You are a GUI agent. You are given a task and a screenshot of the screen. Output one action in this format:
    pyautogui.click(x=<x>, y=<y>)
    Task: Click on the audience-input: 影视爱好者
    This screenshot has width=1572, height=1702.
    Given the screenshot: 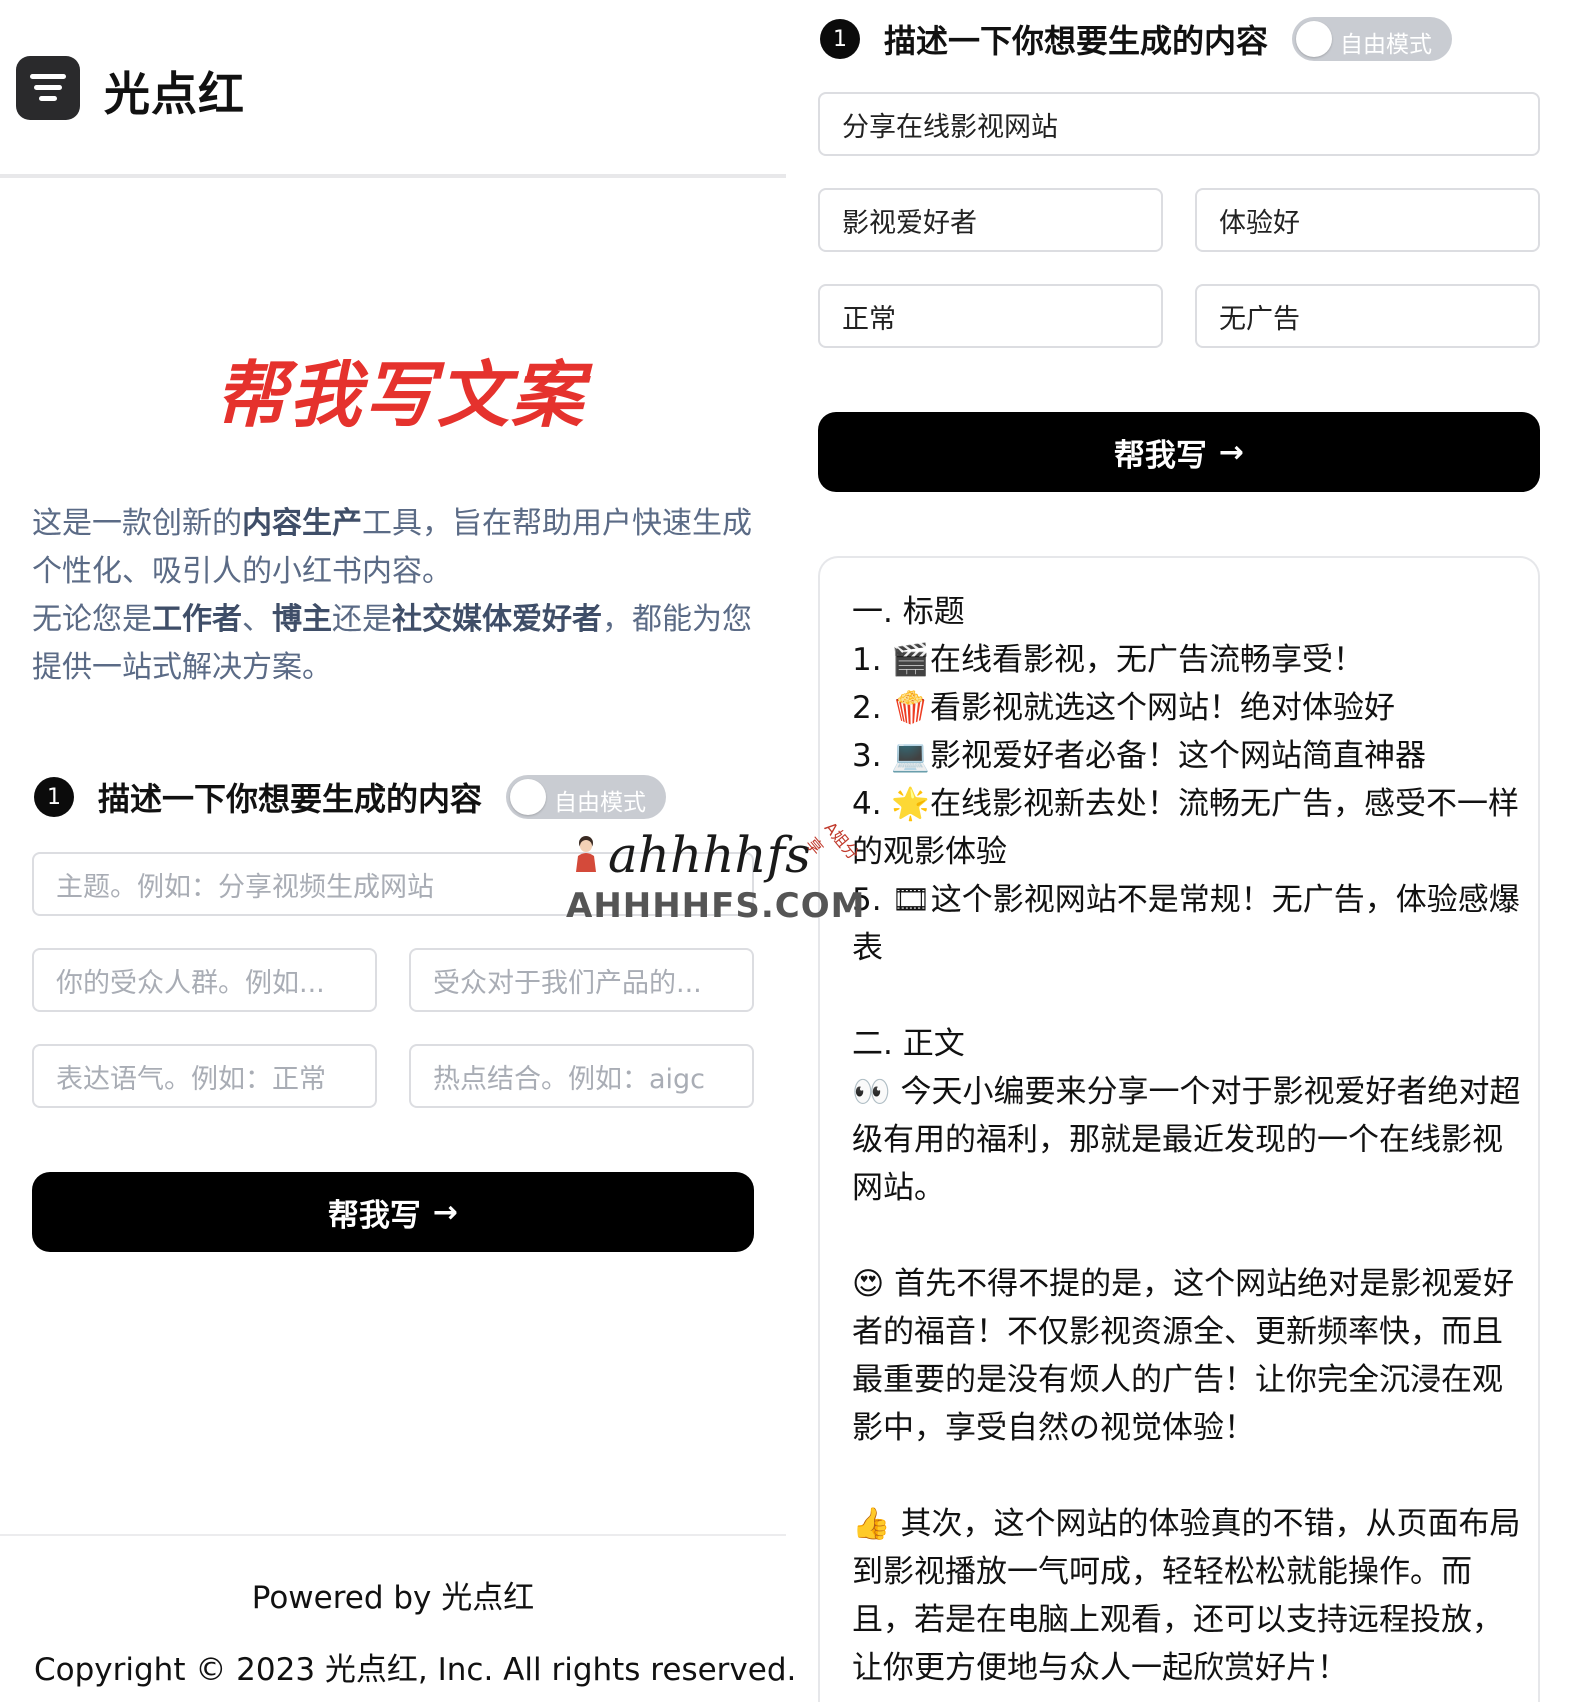 What is the action you would take?
    pyautogui.click(x=990, y=220)
    